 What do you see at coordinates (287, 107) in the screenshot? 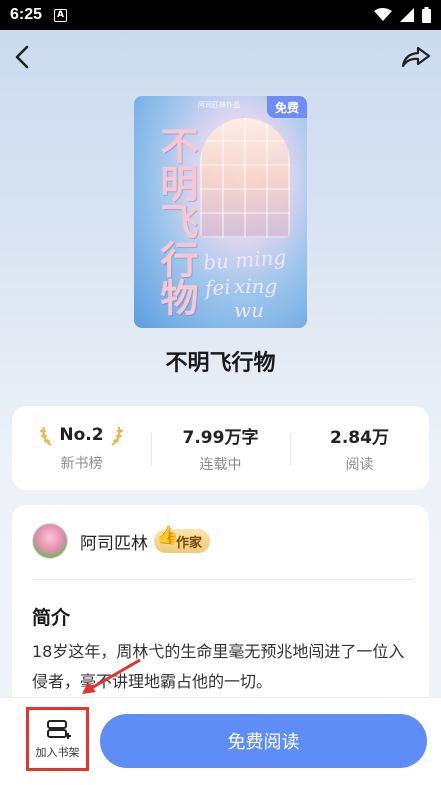
I see `free-badge: 免费` at bounding box center [287, 107].